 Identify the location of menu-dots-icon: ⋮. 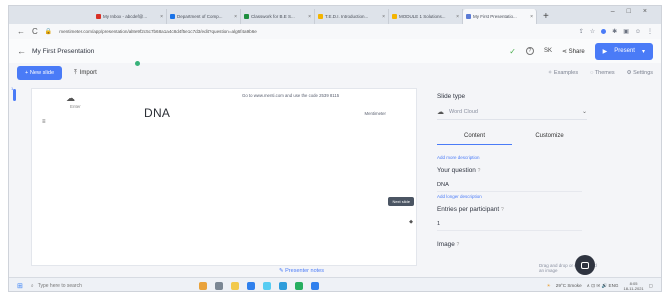
(650, 31).